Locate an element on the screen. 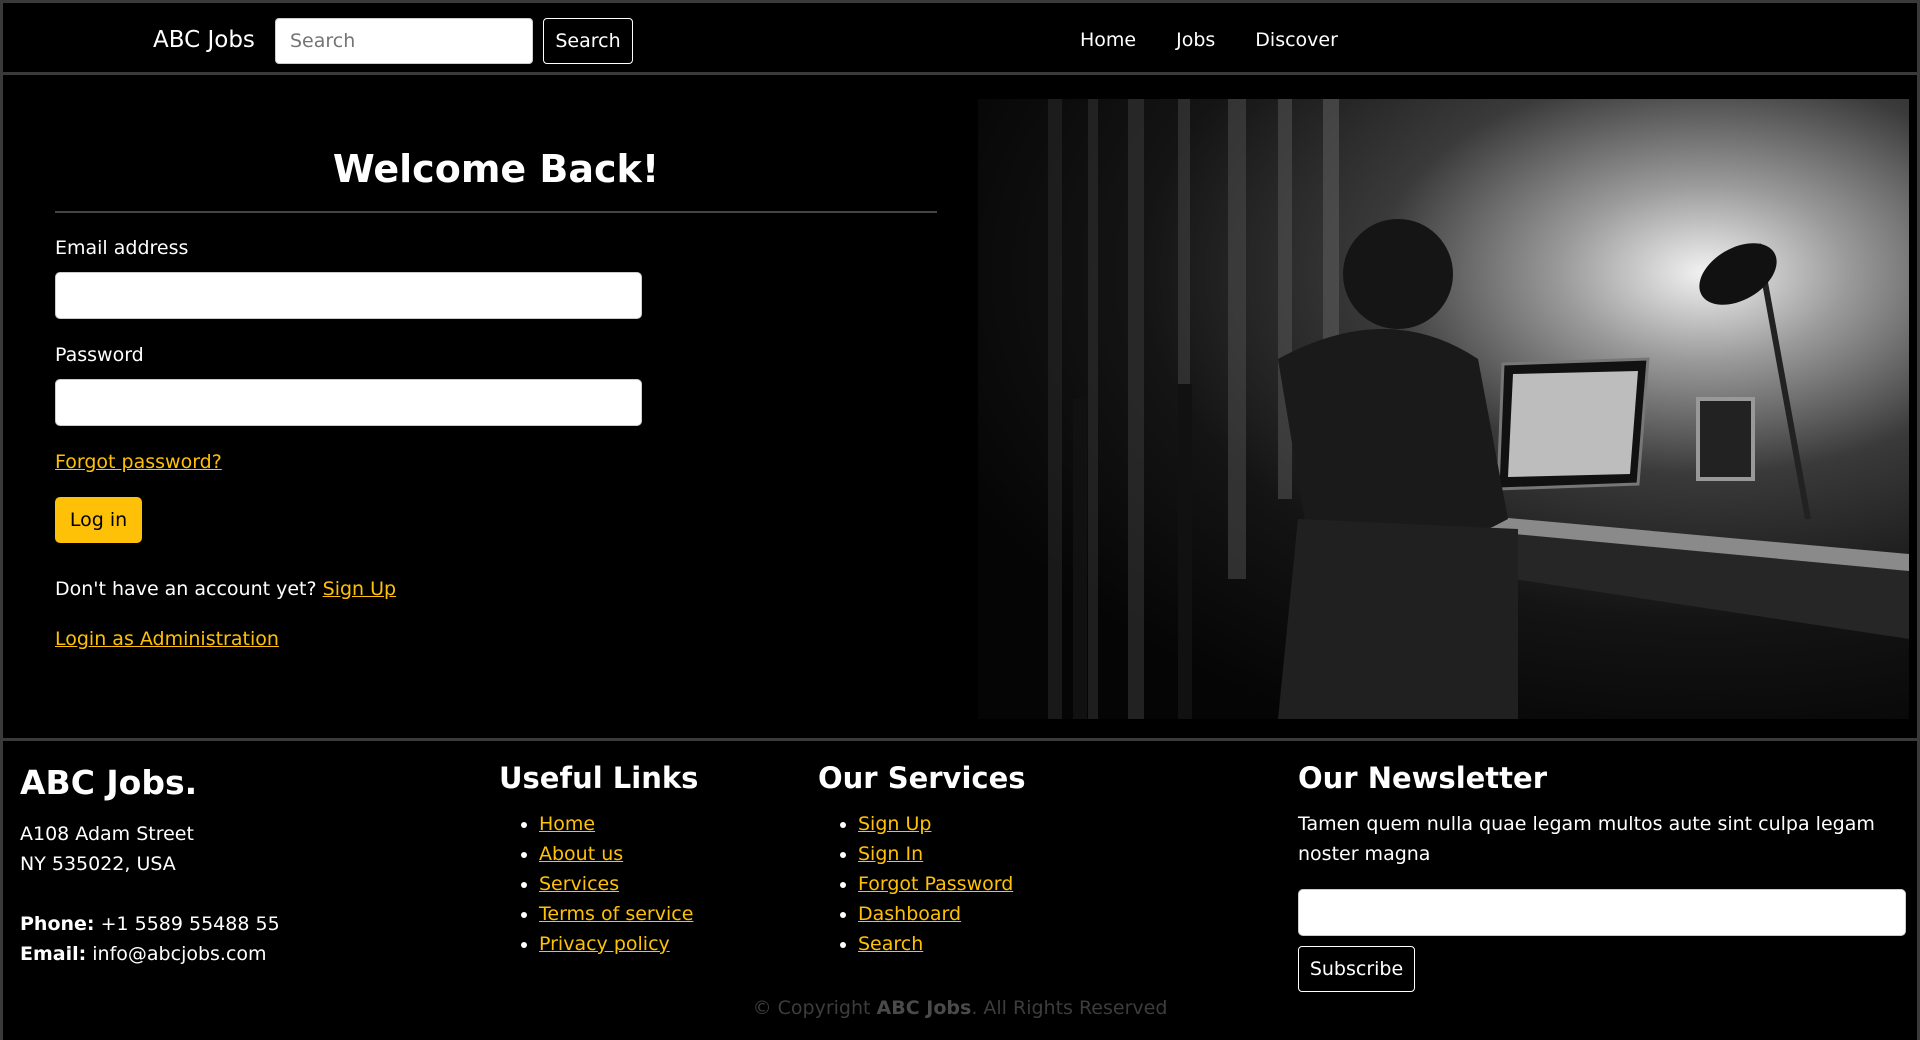 The image size is (1920, 1040). list-item: Home is located at coordinates (616, 824).